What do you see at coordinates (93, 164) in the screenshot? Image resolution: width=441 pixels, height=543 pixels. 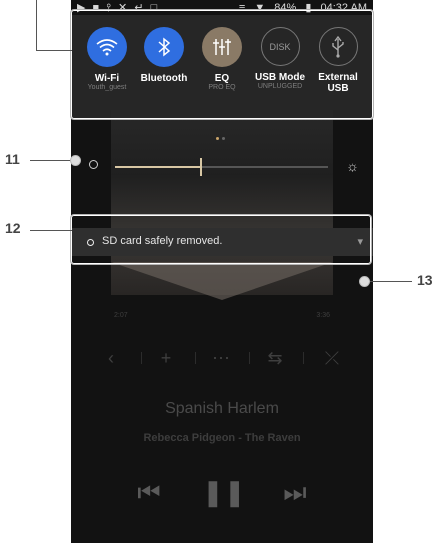 I see `brightness-low-icon` at bounding box center [93, 164].